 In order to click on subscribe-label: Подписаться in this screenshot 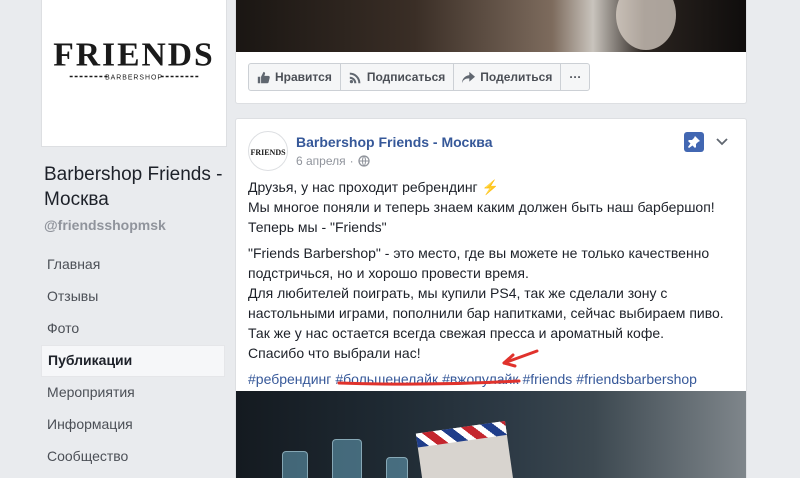, I will do `click(406, 77)`.